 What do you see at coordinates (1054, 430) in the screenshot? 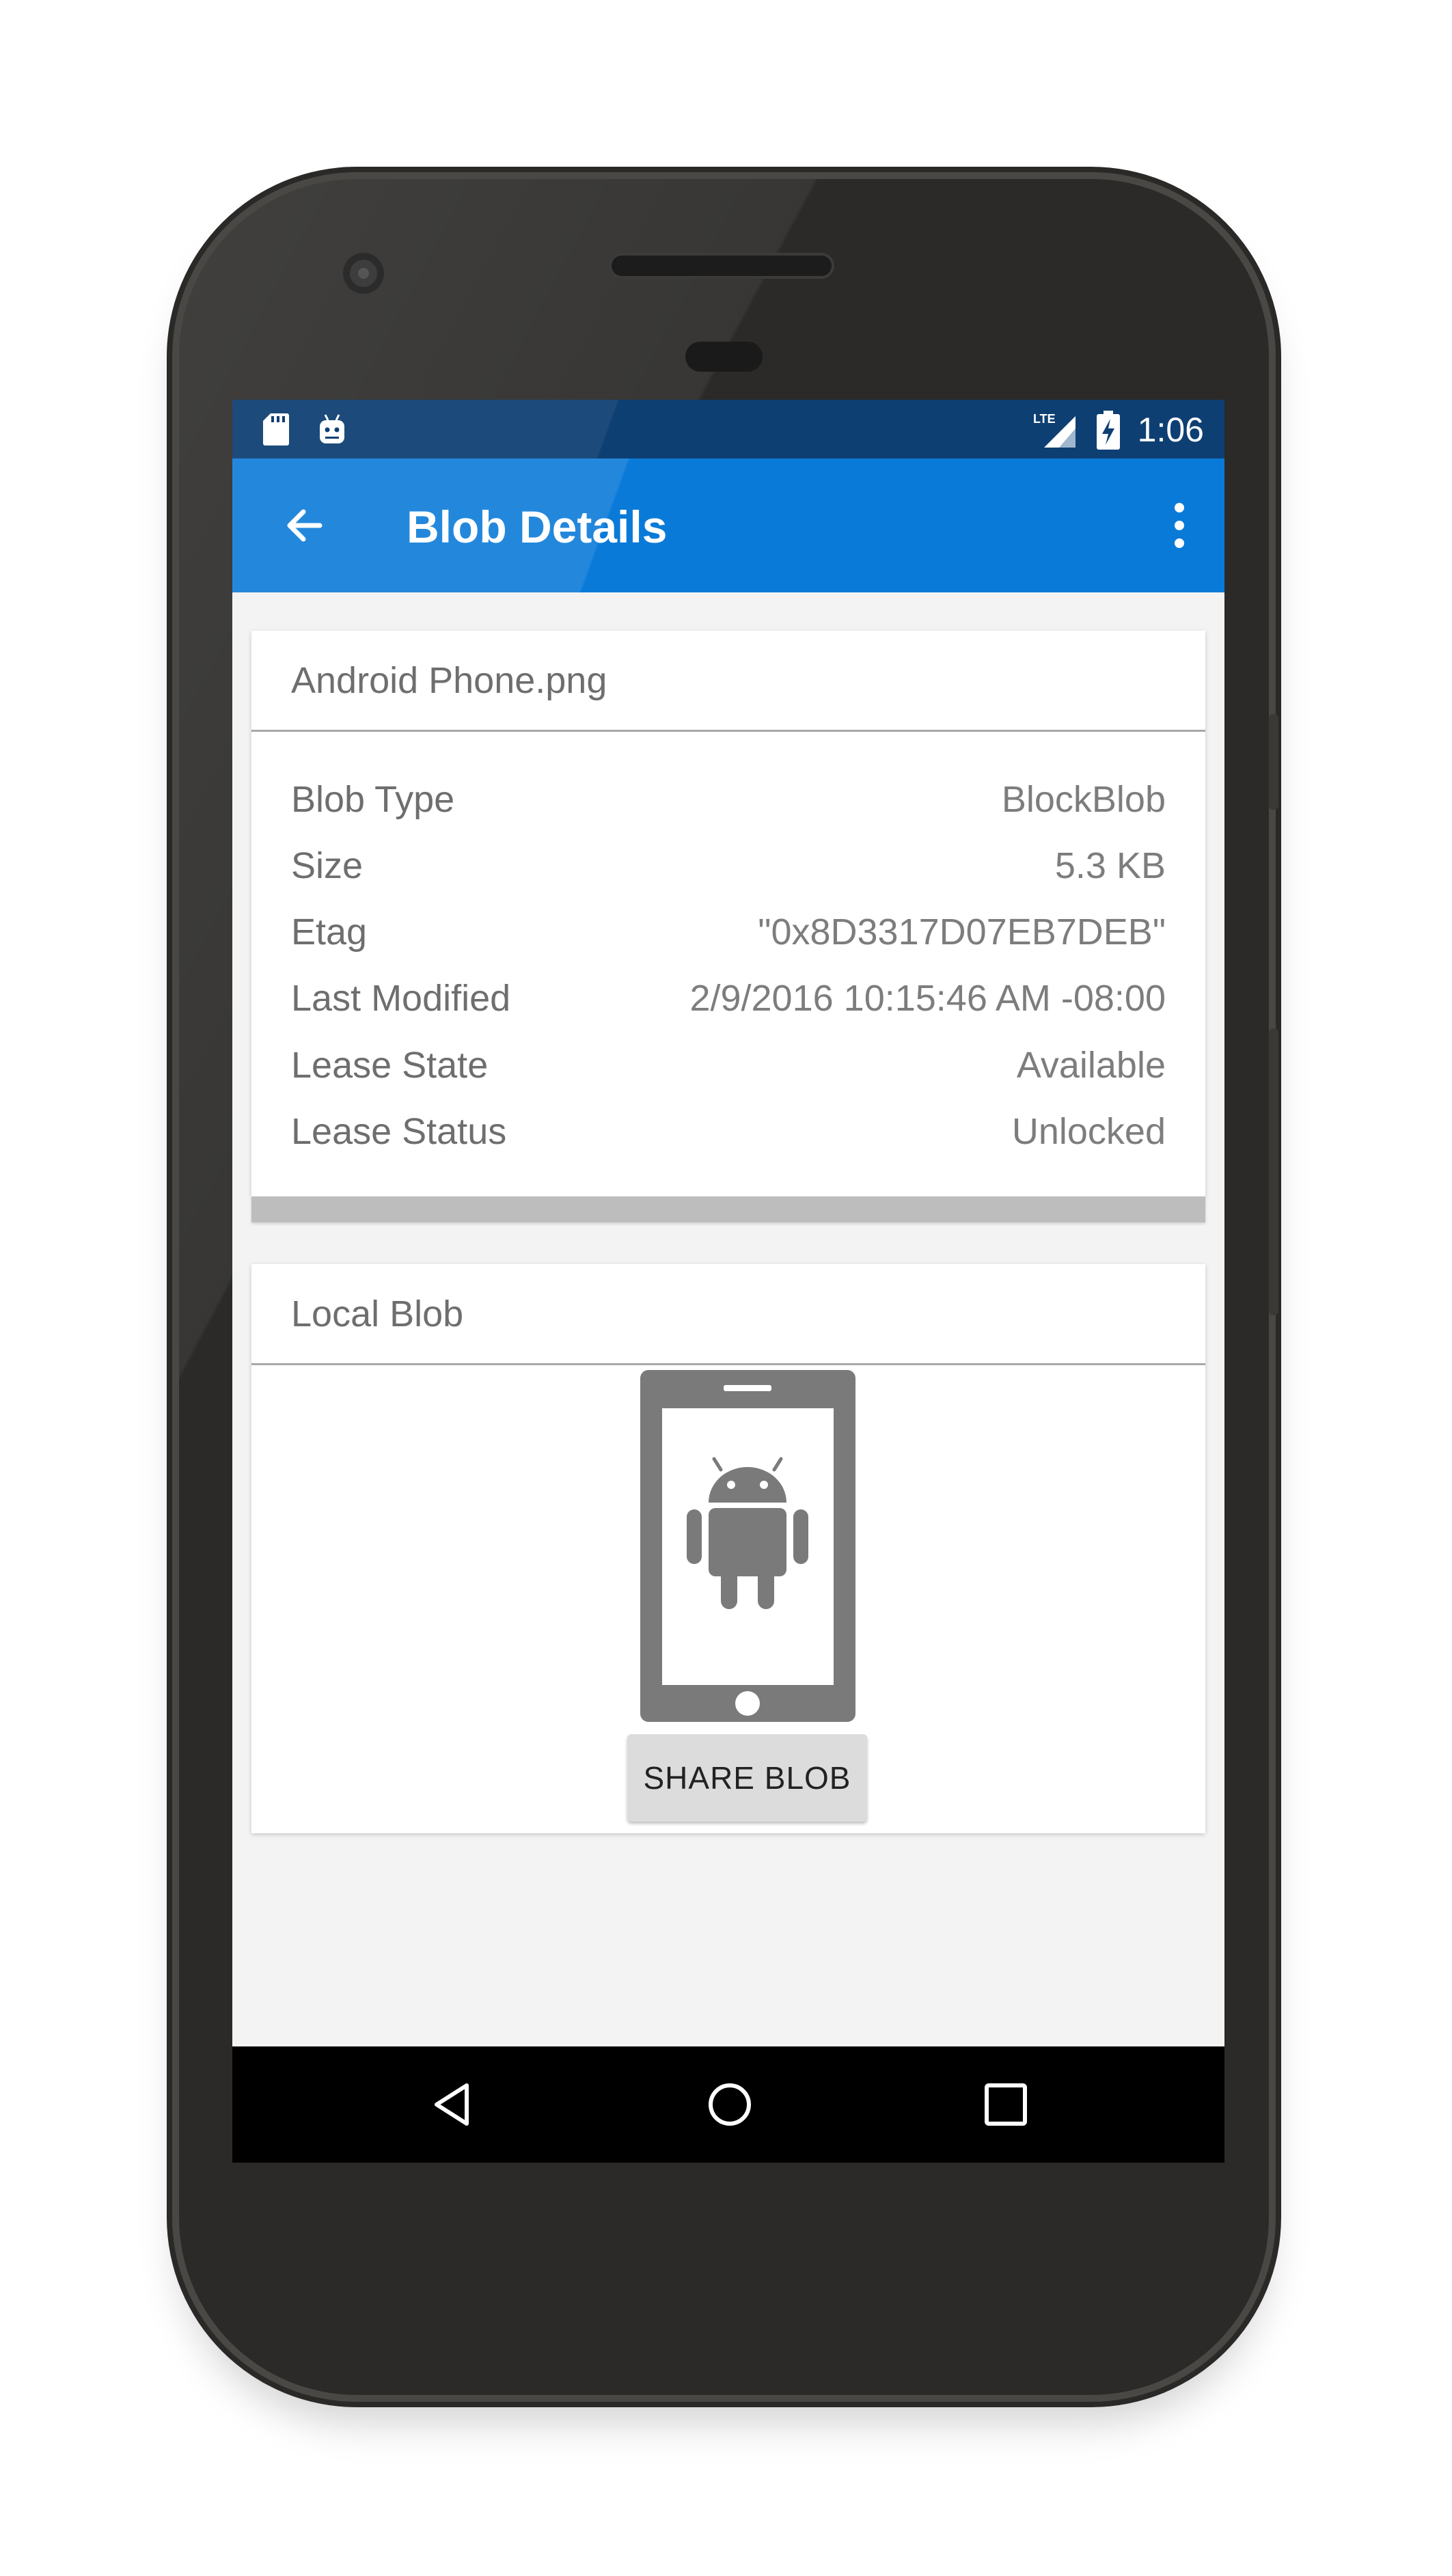
I see `lte-signal-icon: LTE` at bounding box center [1054, 430].